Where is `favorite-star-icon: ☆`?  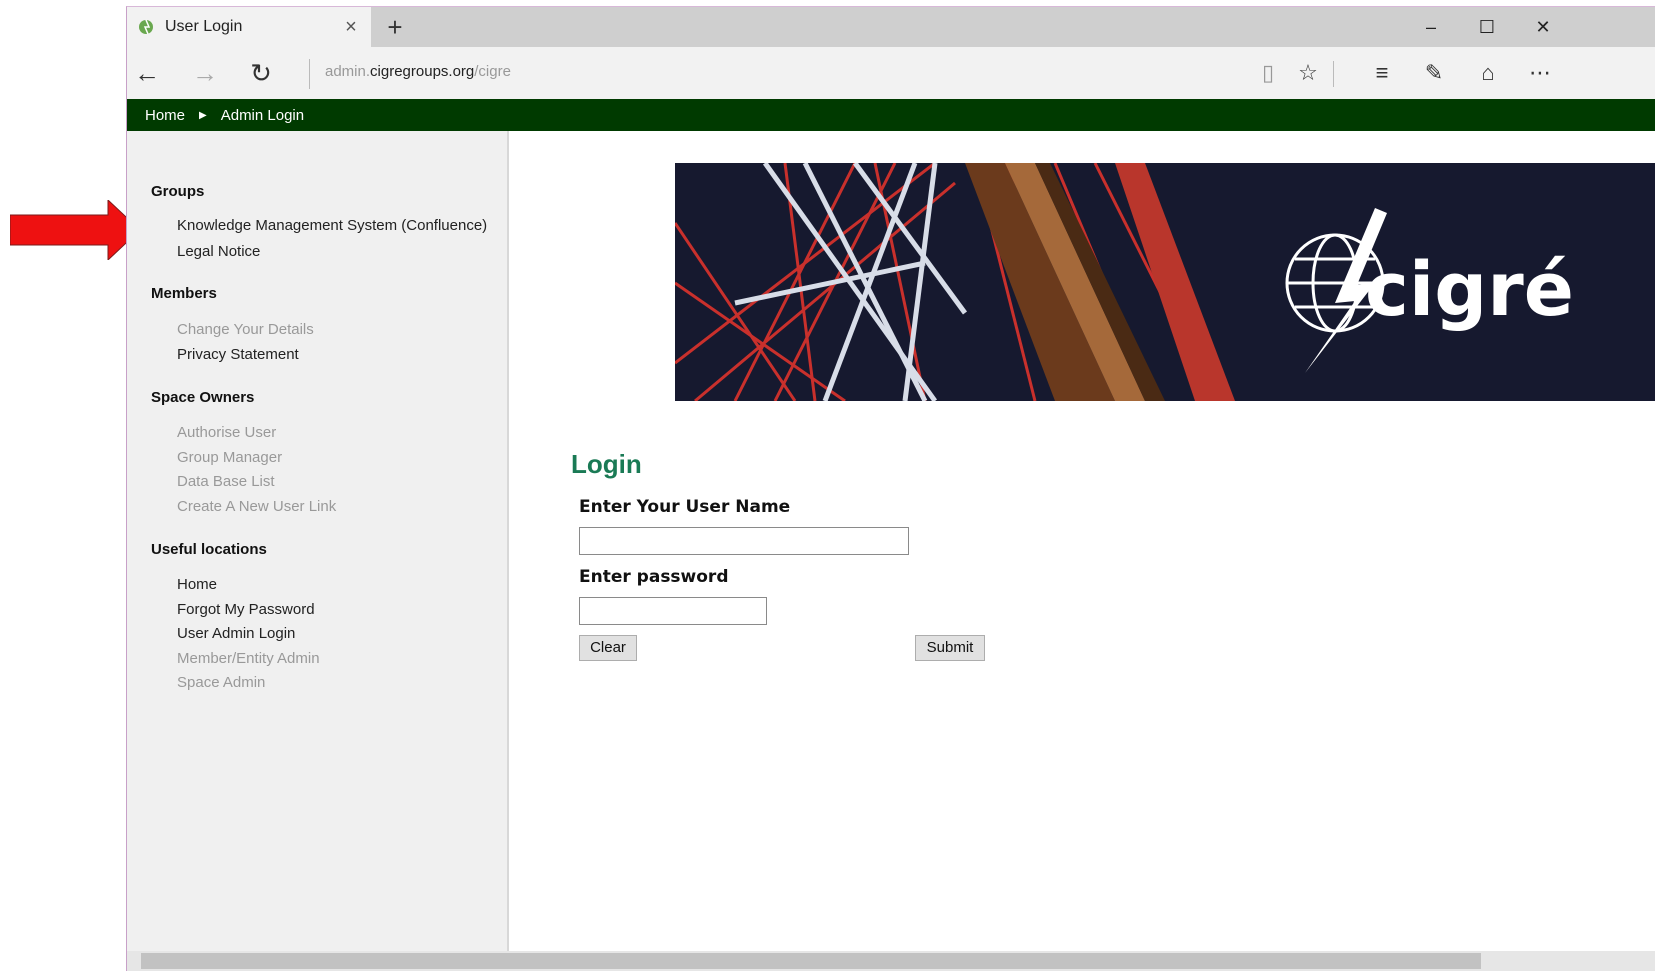
favorite-star-icon: ☆ is located at coordinates (1308, 73).